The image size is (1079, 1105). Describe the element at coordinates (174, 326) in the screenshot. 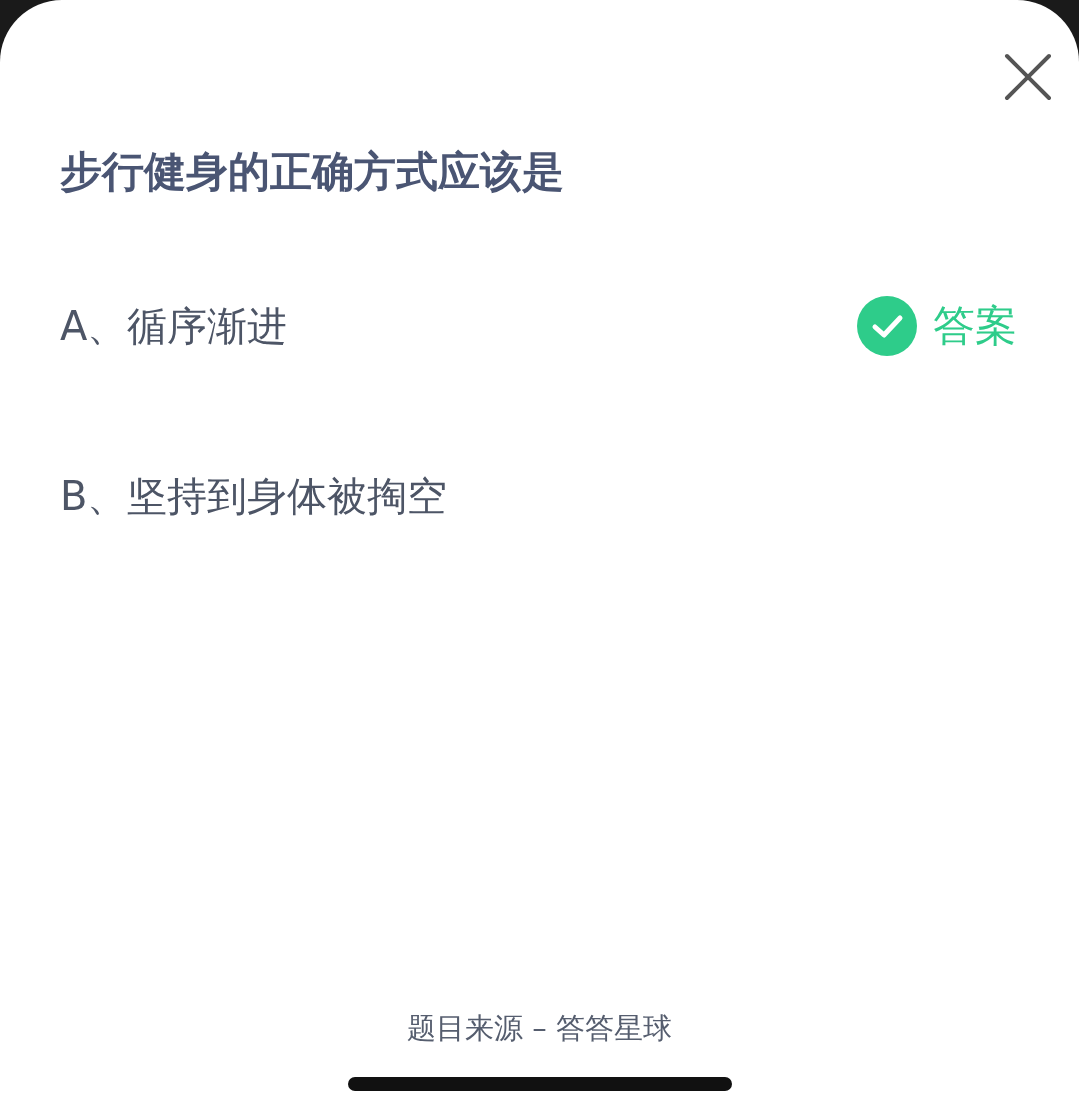

I see `option-label: A、循序渐进` at that location.